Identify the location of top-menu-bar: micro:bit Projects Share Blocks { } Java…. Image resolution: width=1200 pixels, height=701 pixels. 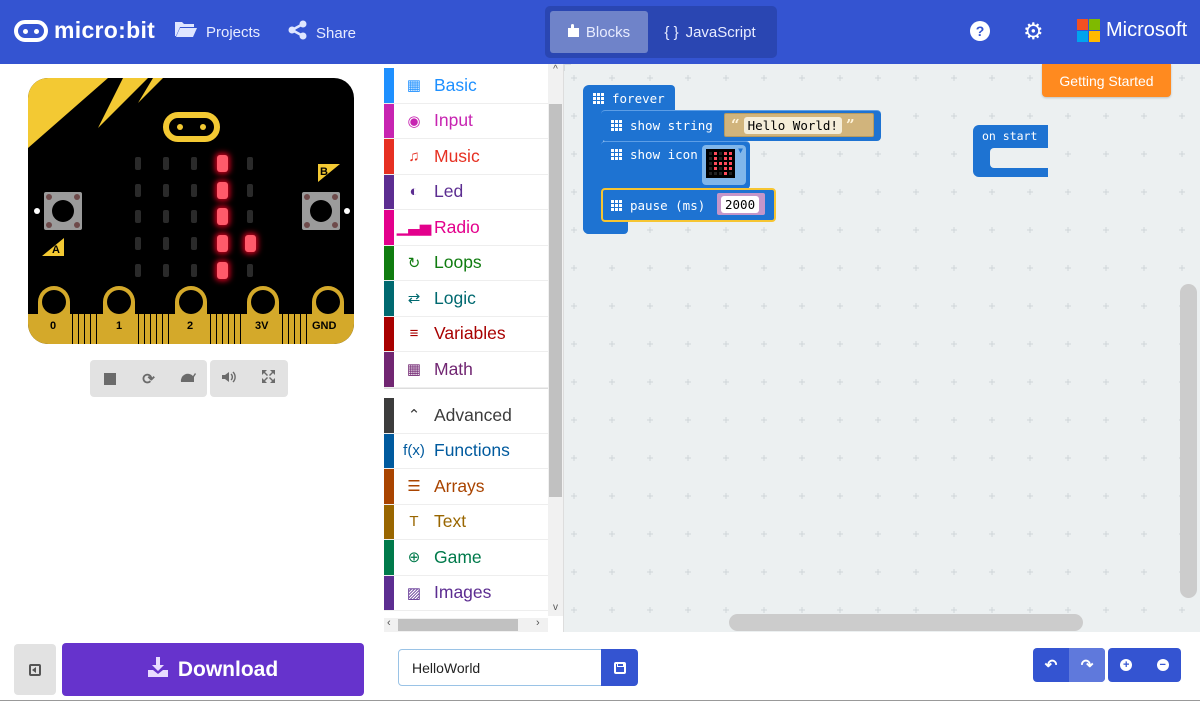
(600, 32).